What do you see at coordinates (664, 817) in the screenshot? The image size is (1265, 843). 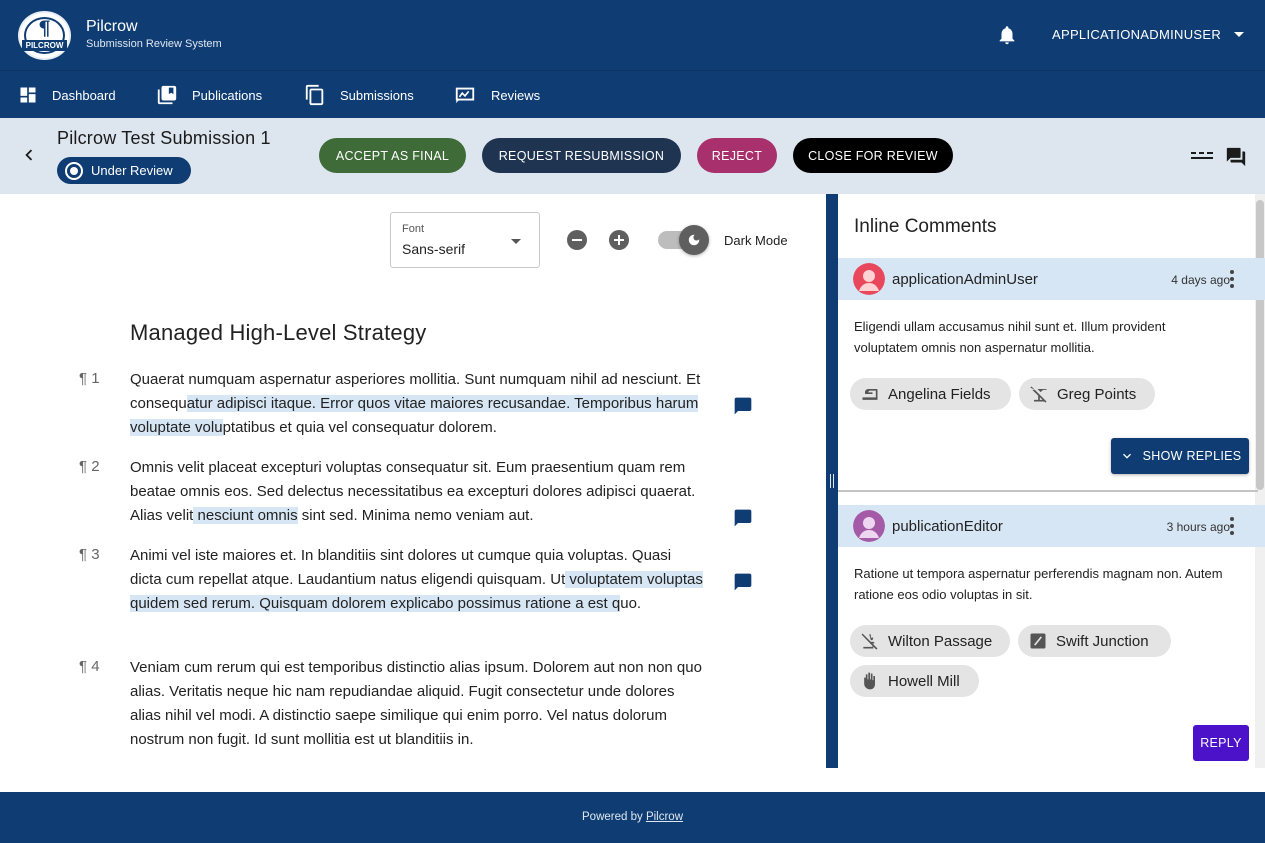 I see `footer-pilcrow-link: Pilcrow` at bounding box center [664, 817].